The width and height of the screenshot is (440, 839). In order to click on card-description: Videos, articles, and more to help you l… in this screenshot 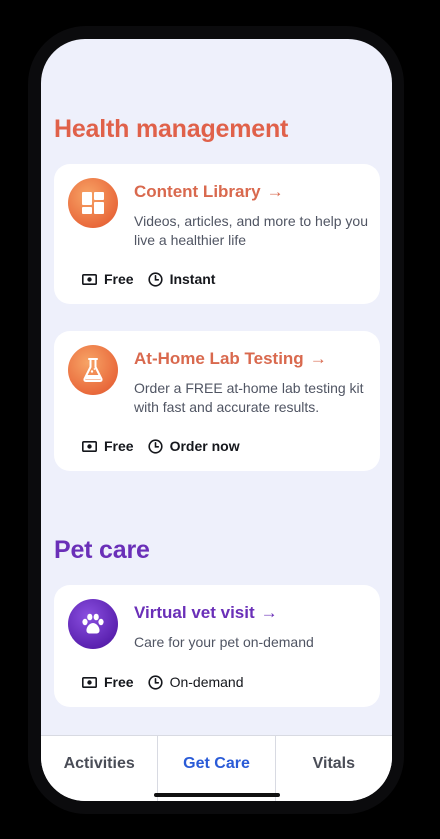, I will do `click(251, 230)`.